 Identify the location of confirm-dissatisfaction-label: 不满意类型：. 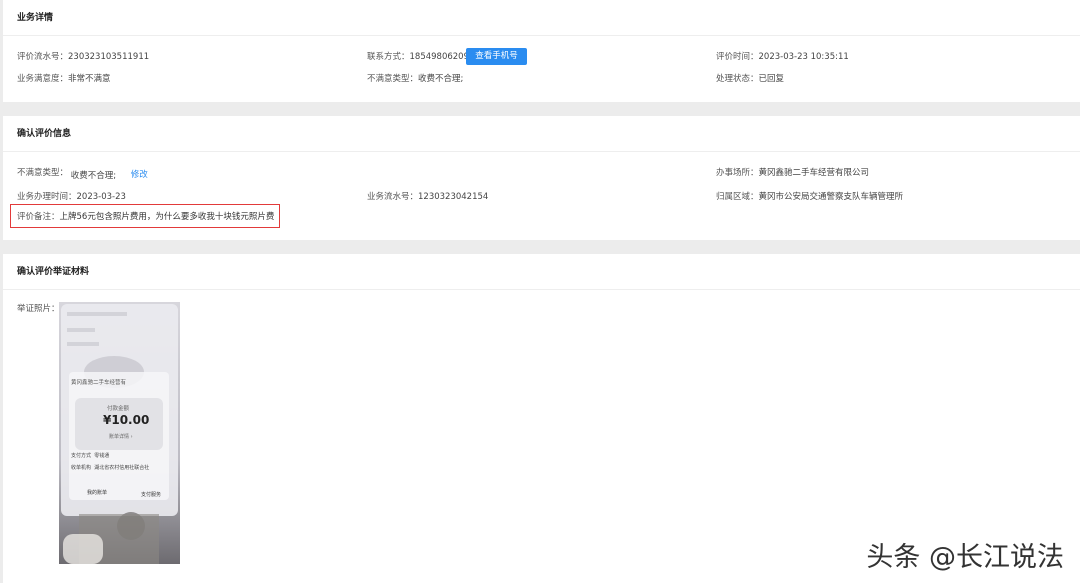
(43, 173).